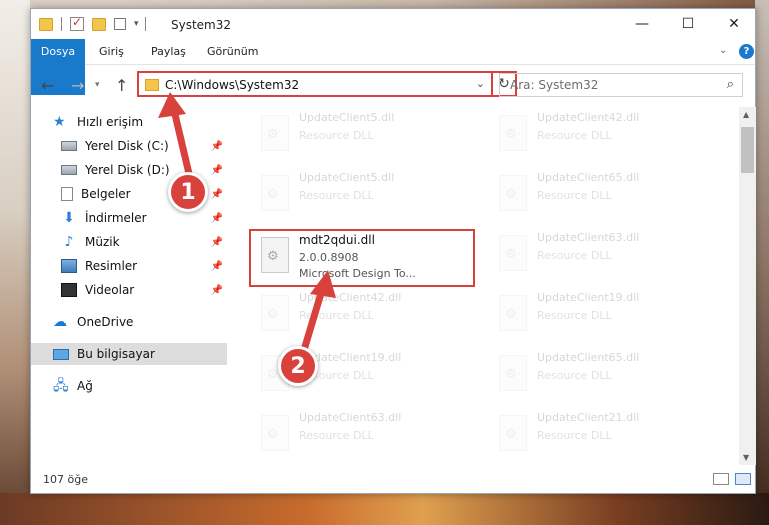 The width and height of the screenshot is (769, 525). What do you see at coordinates (734, 24) in the screenshot?
I see `close-button: ✕` at bounding box center [734, 24].